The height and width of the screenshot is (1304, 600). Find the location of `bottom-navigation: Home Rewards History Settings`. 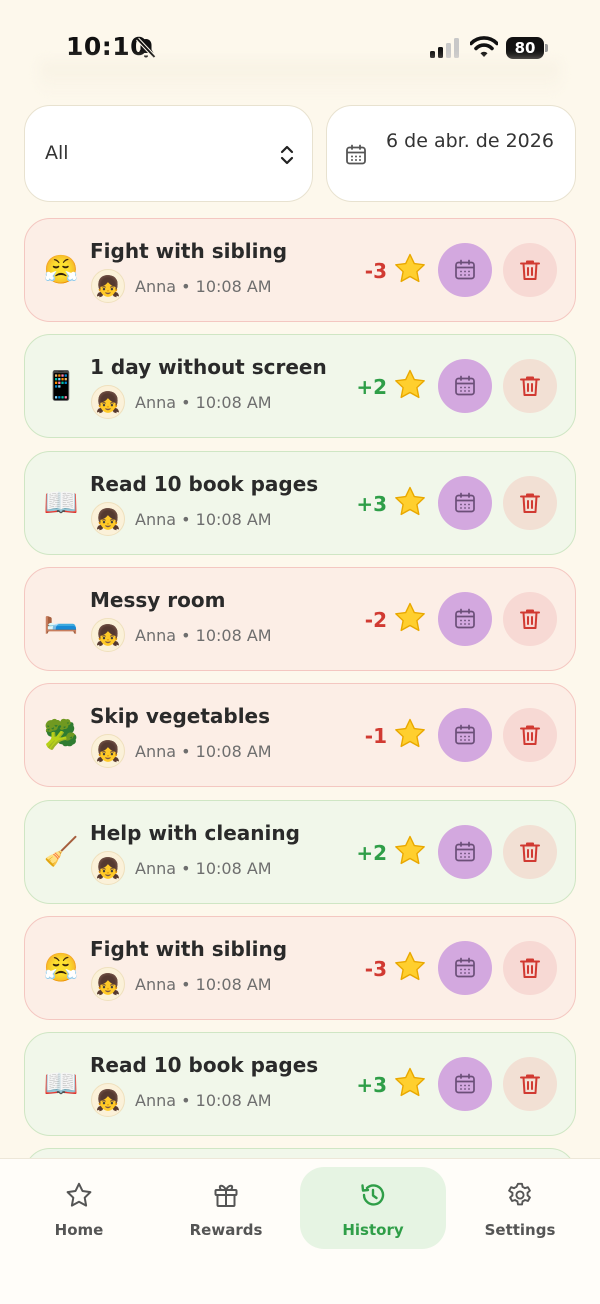

bottom-navigation: Home Rewards History Settings is located at coordinates (300, 1231).